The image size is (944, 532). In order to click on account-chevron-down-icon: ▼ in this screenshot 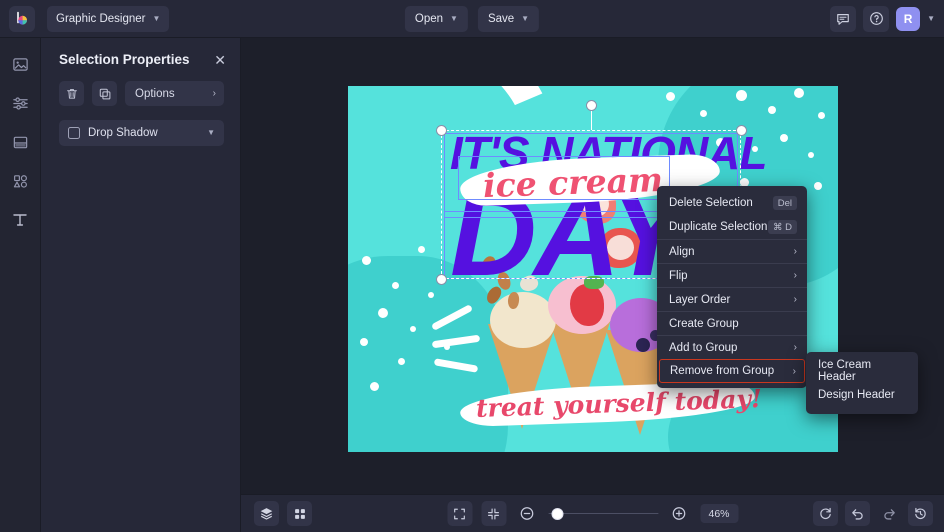, I will do `click(931, 18)`.